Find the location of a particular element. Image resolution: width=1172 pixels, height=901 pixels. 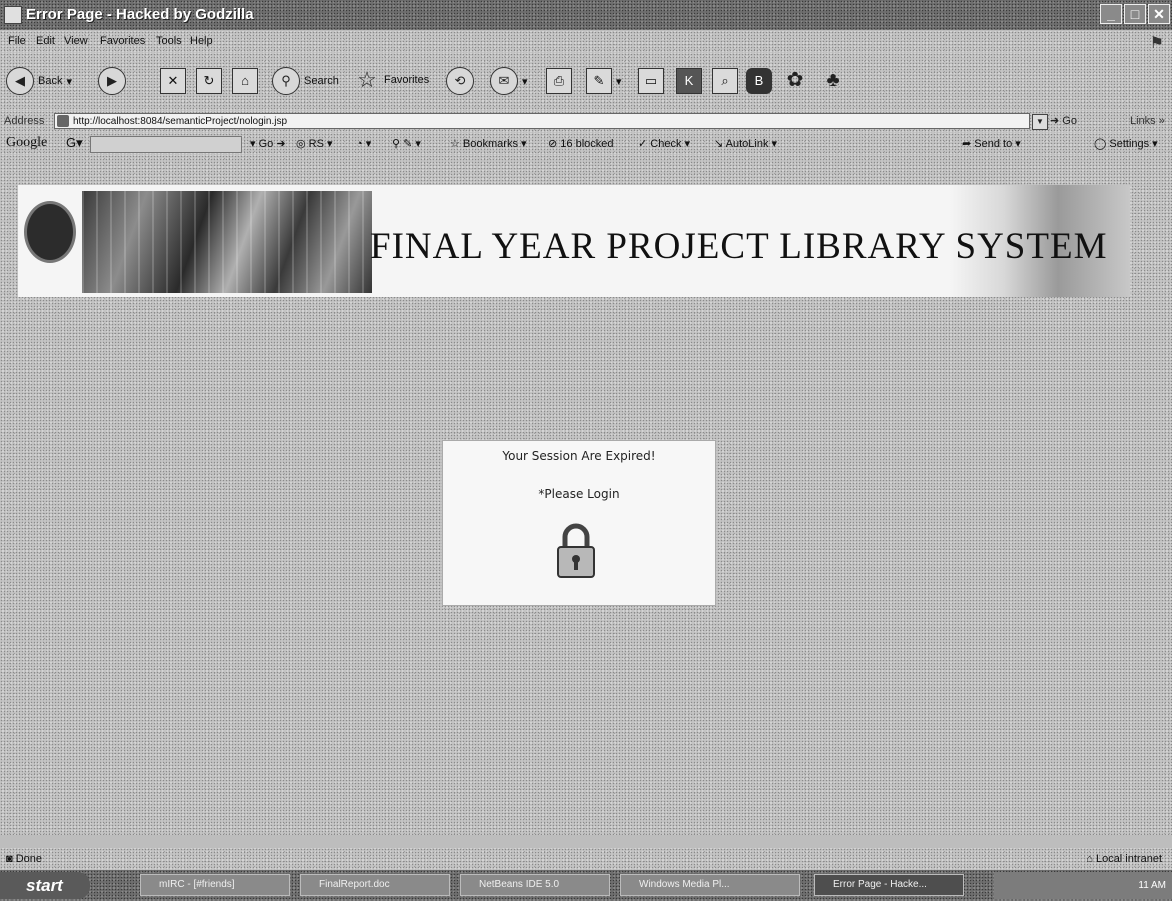

mail-button: ✉ ▾ is located at coordinates (509, 81).